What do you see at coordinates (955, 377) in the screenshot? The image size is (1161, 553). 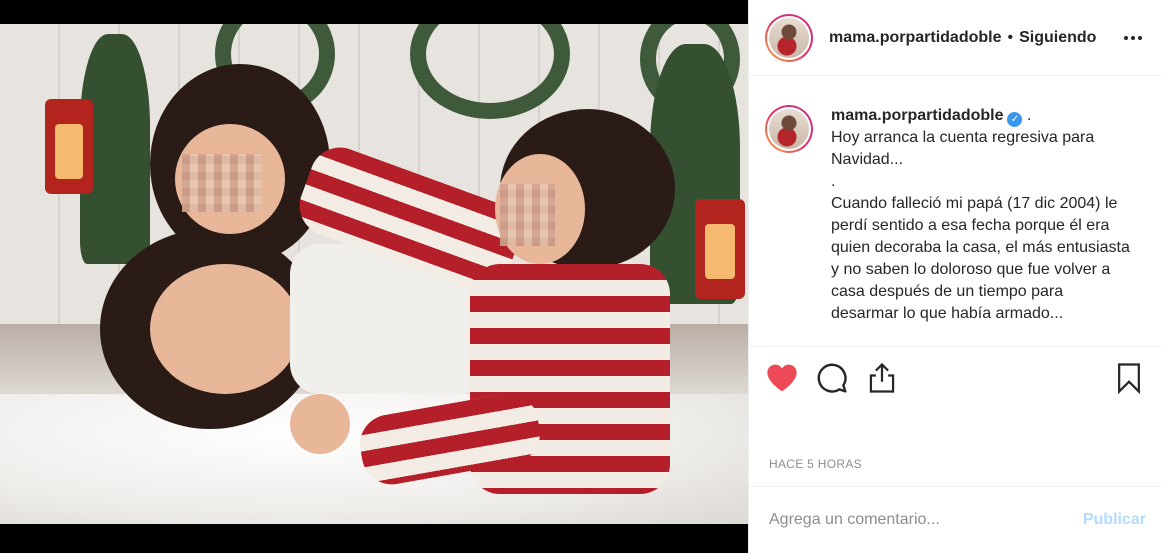 I see `action-bar` at bounding box center [955, 377].